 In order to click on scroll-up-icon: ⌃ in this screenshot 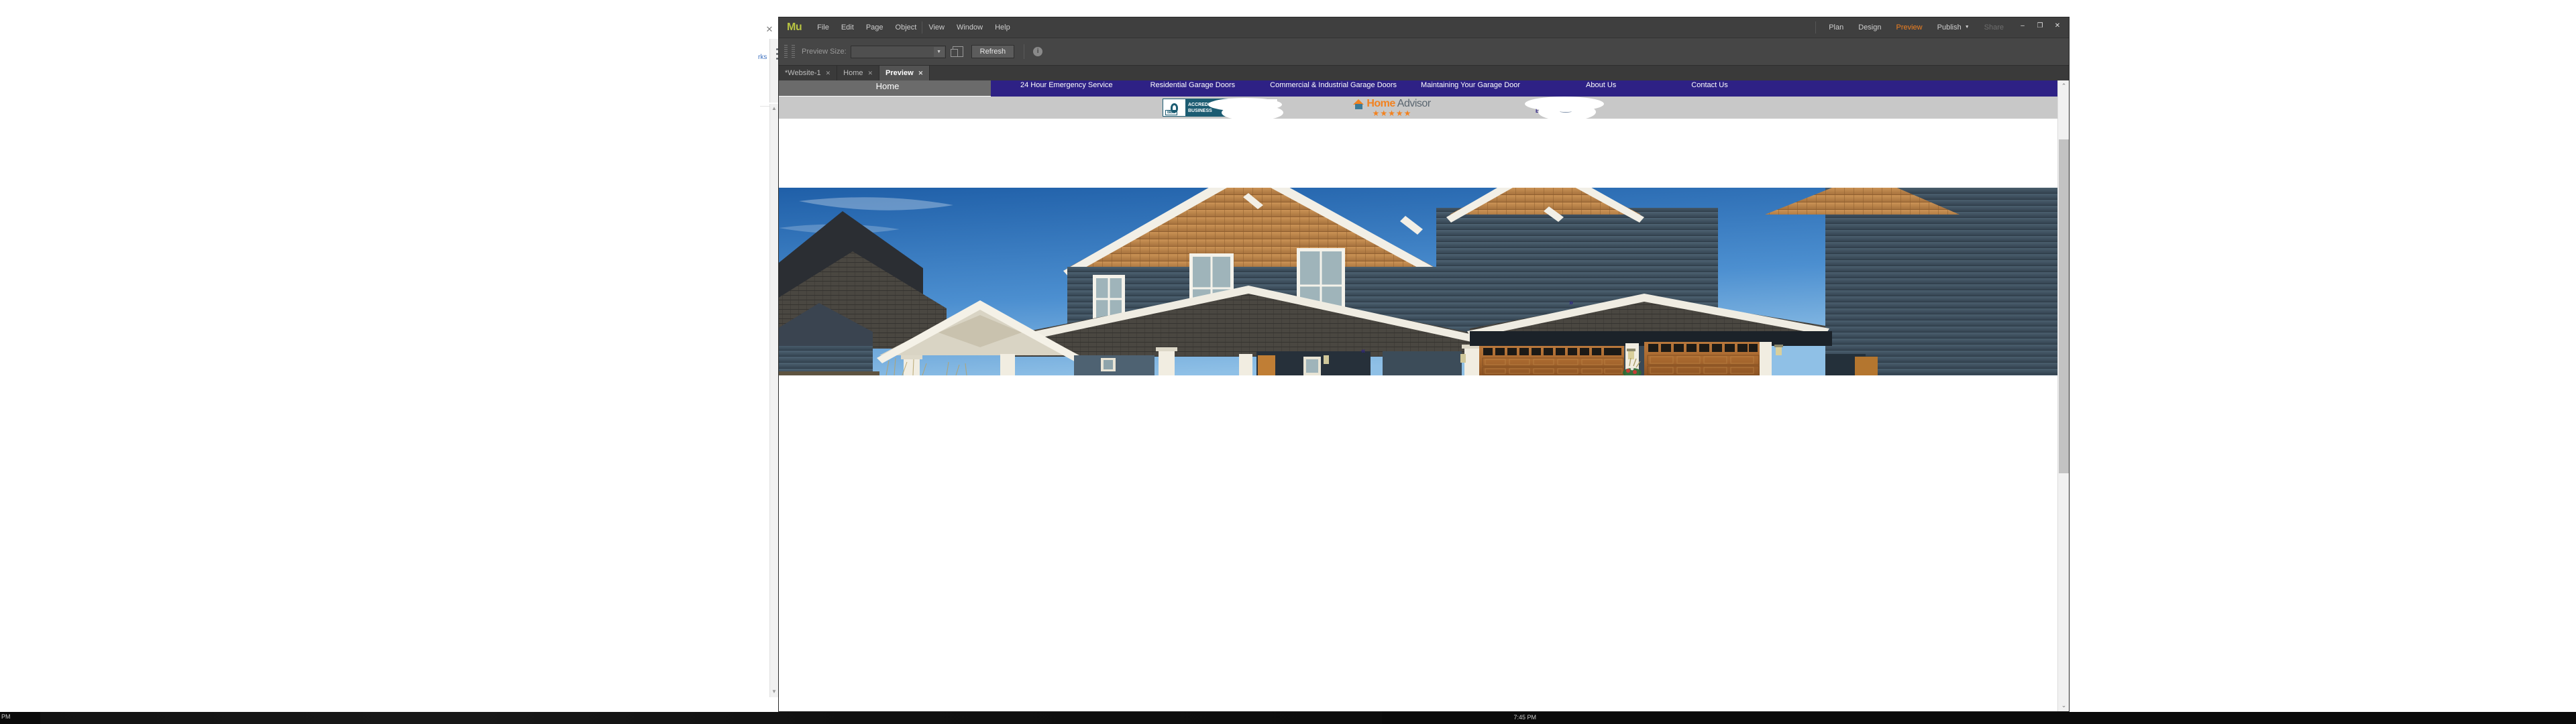, I will do `click(2063, 86)`.